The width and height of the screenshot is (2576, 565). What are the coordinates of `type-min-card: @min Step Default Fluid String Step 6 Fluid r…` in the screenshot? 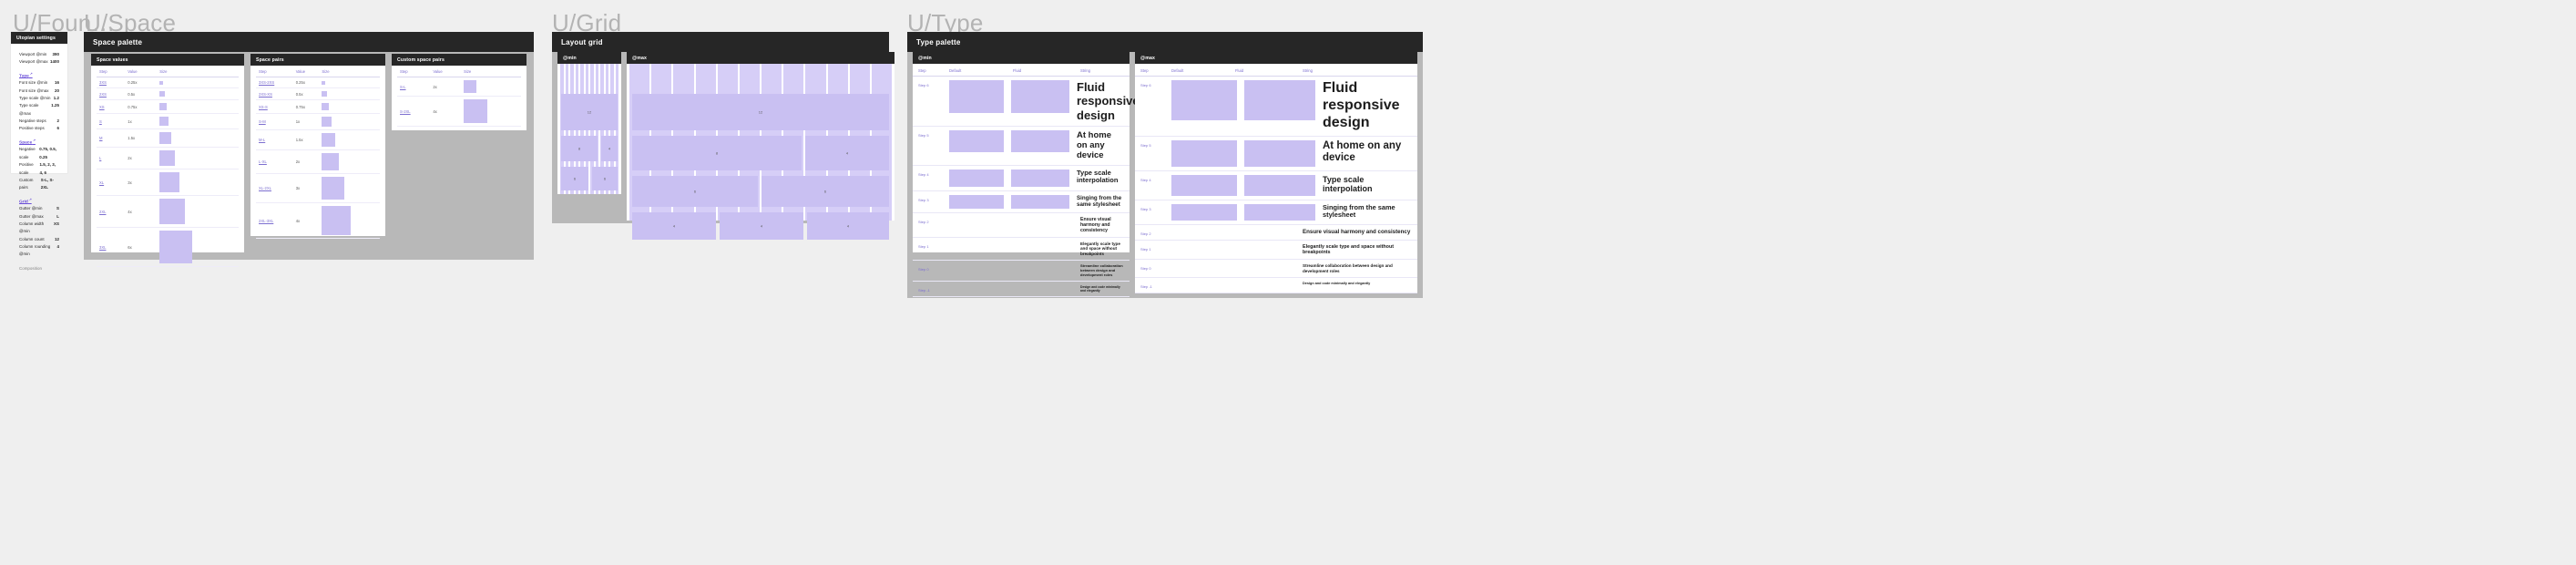 It's located at (1026, 175).